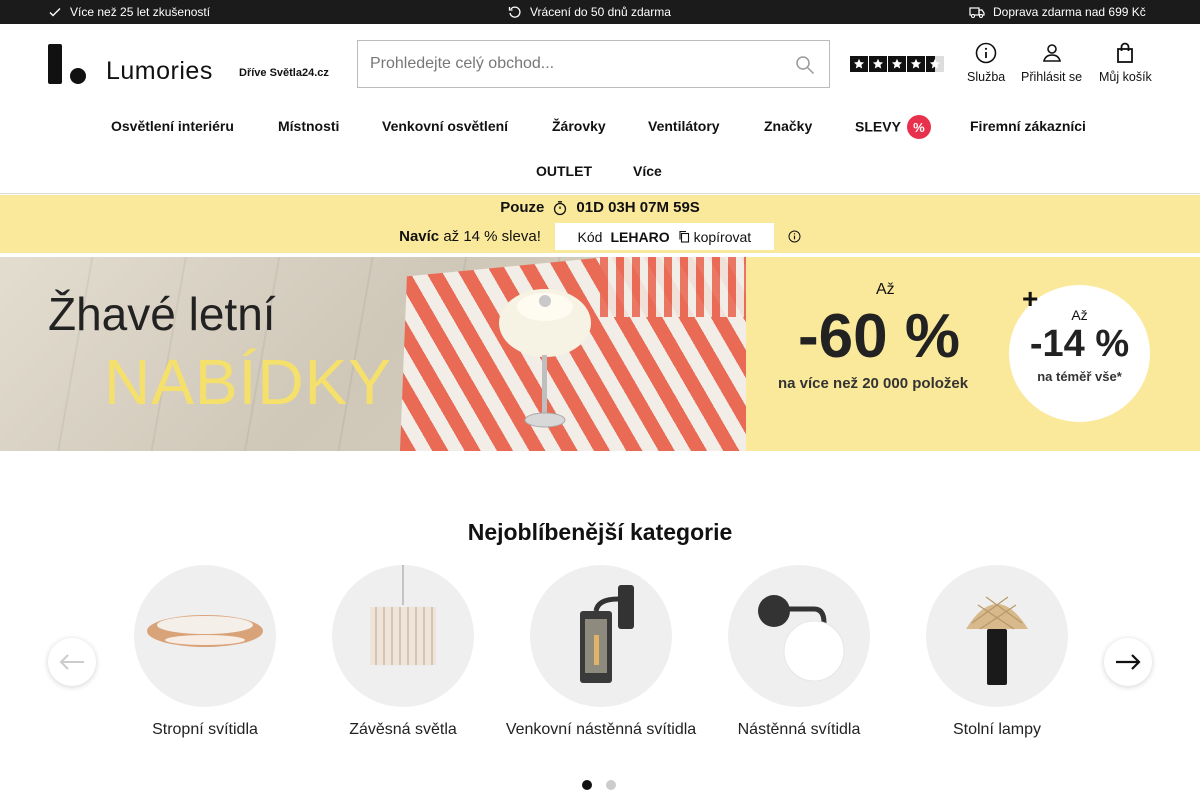  Describe the element at coordinates (722, 236) in the screenshot. I see `copy-label: kopírovat` at that location.